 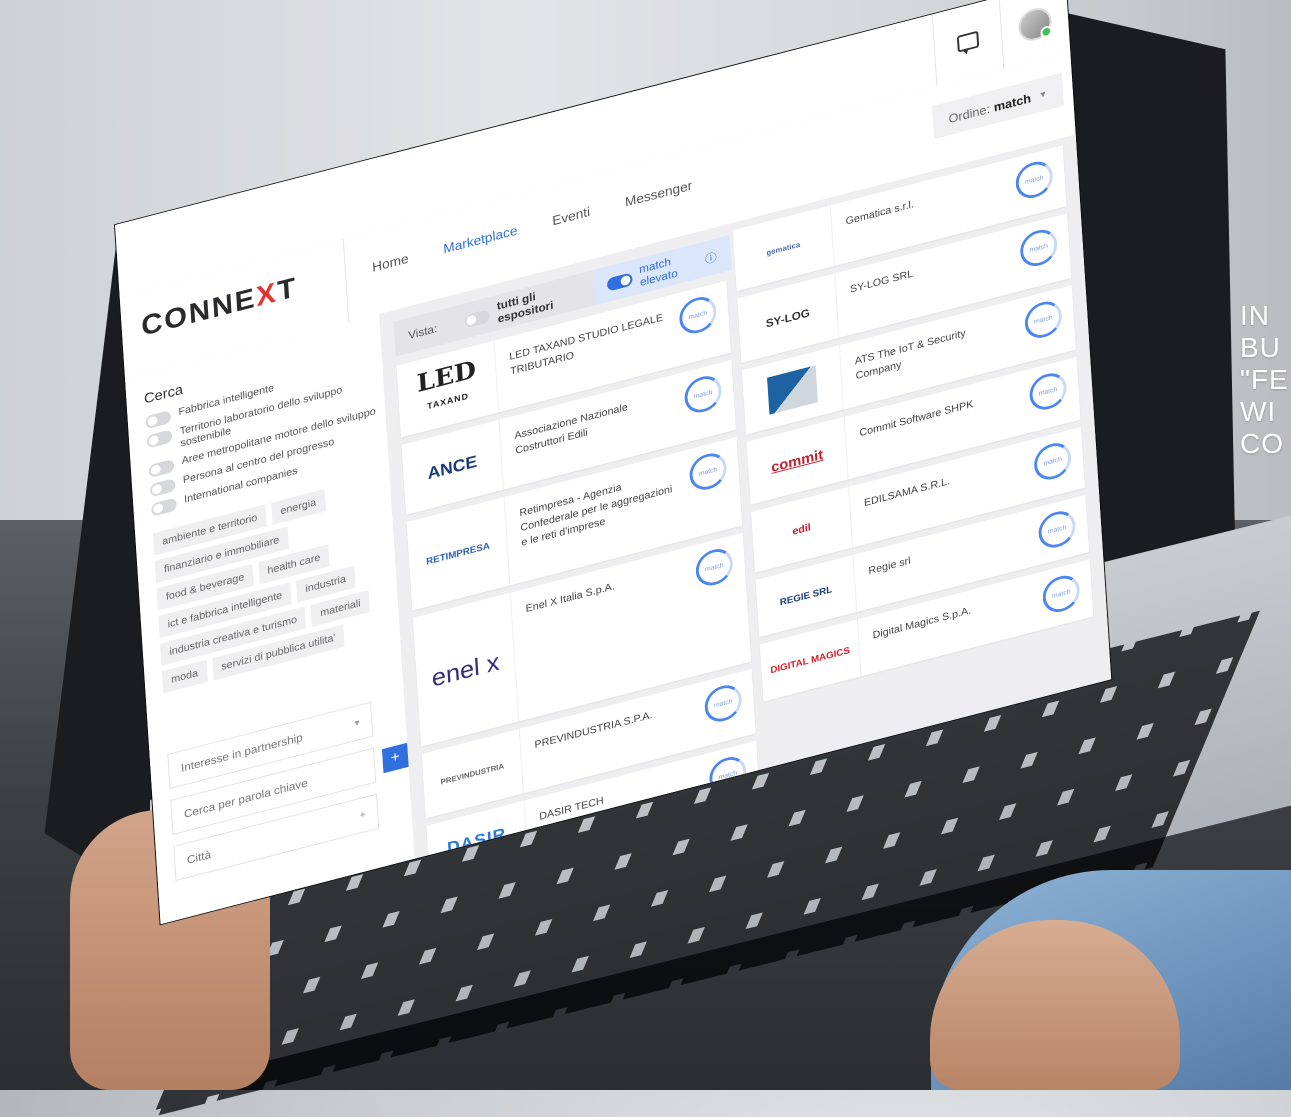 I want to click on logo-mark, so click(x=792, y=390).